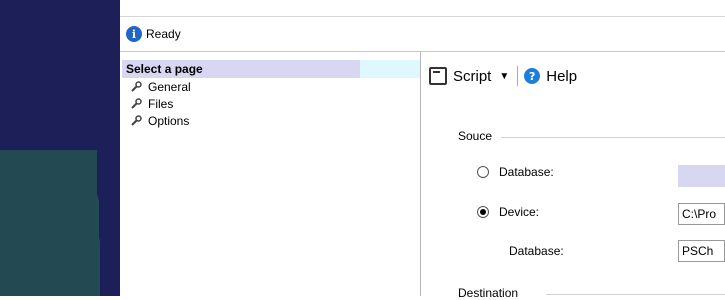 The height and width of the screenshot is (300, 725). Describe the element at coordinates (701, 251) in the screenshot. I see `source-database-field: PSCh` at that location.